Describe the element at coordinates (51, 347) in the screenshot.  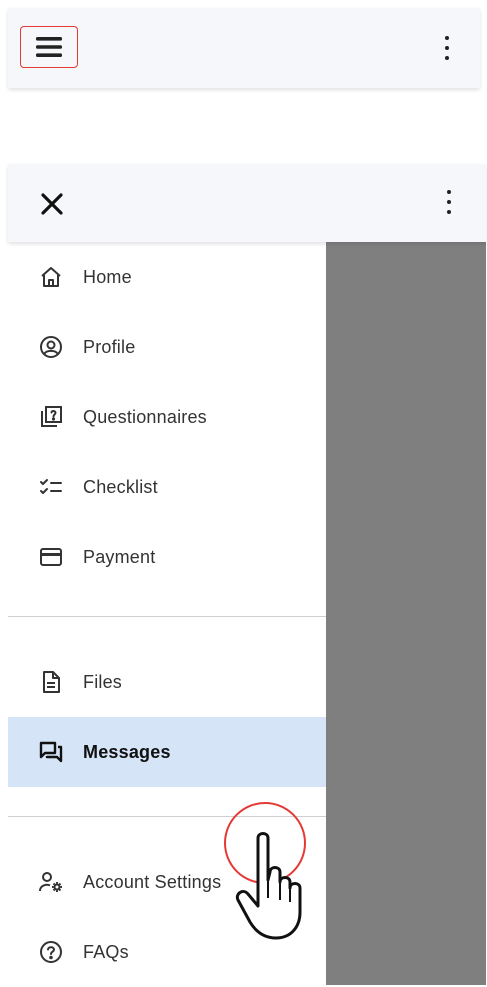
I see `profile-icon` at that location.